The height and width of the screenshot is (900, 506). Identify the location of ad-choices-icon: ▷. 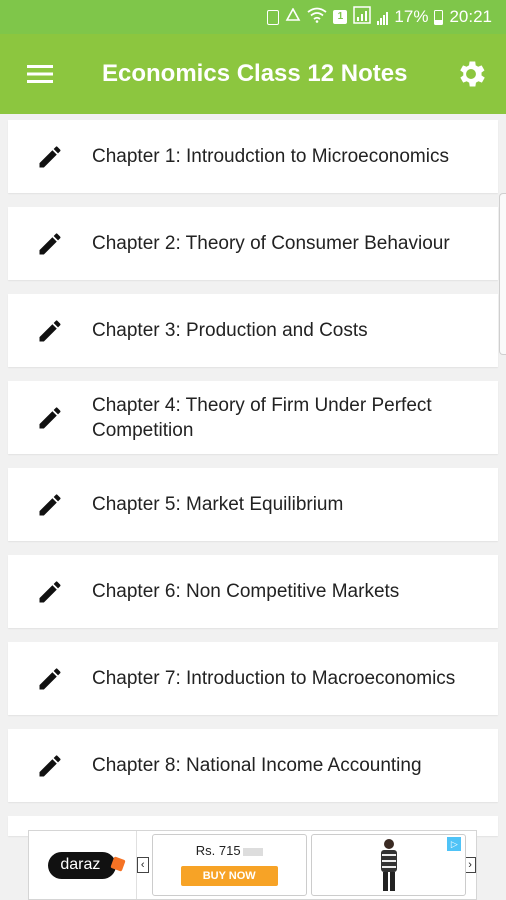
(454, 844).